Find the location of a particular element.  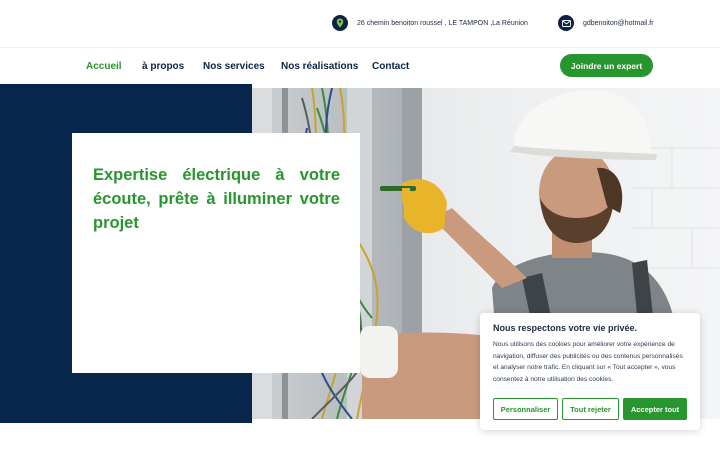

email-text: gdbenoiton@hotmail.fr is located at coordinates (618, 23).